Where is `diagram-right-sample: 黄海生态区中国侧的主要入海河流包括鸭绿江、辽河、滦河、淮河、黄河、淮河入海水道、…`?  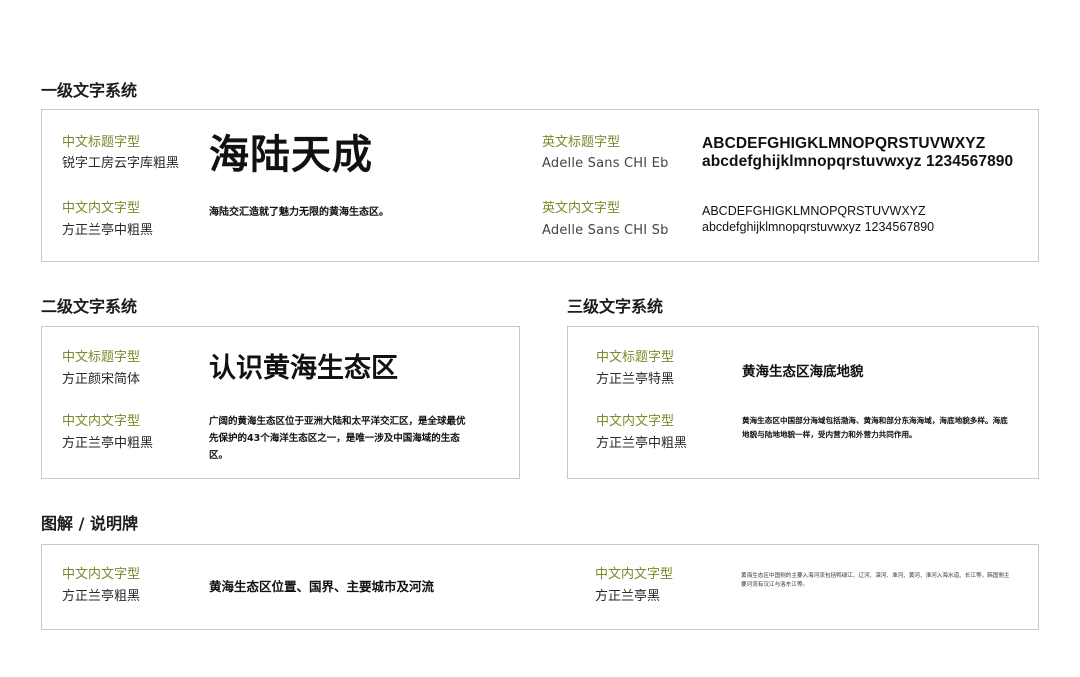
diagram-right-sample: 黄海生态区中国侧的主要入海河流包括鸭绿江、辽河、滦河、淮河、黄河、淮河入海水道、… is located at coordinates (875, 580).